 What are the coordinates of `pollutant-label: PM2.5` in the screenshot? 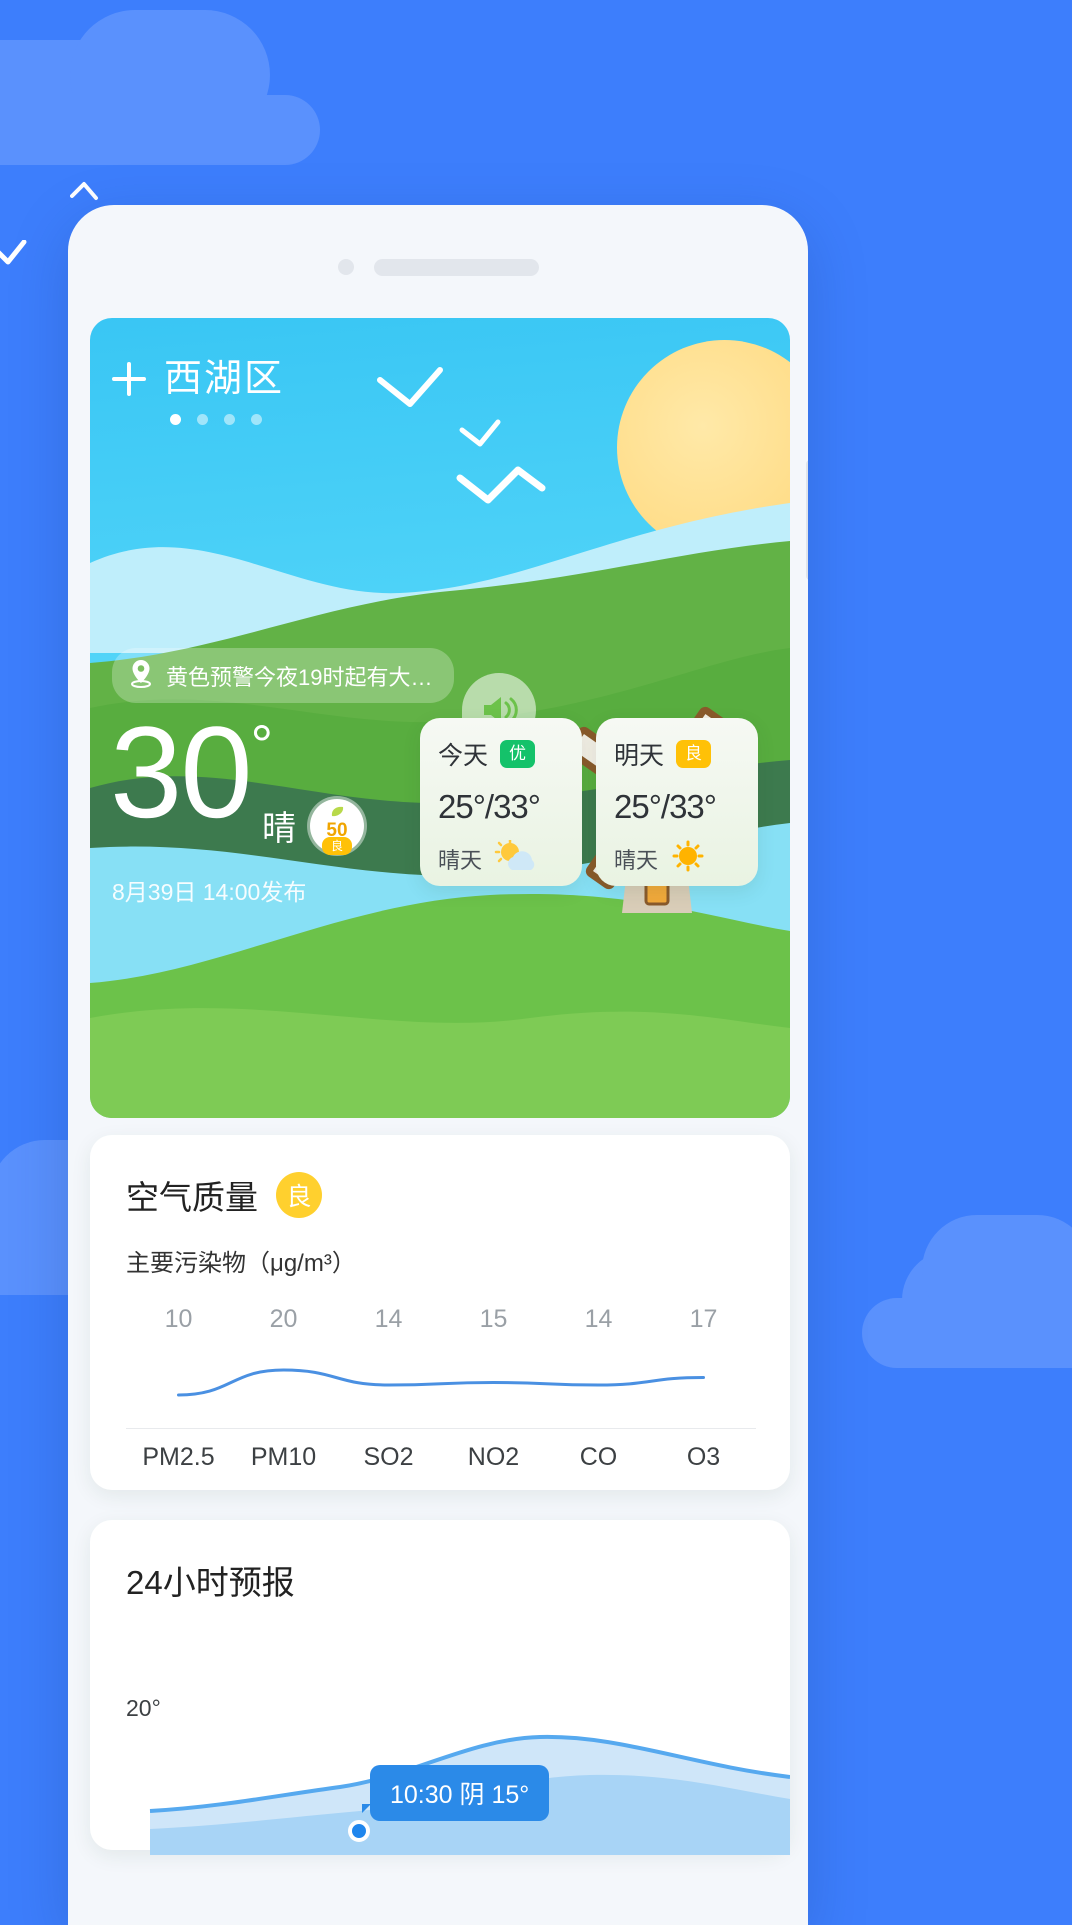 It's located at (178, 1457).